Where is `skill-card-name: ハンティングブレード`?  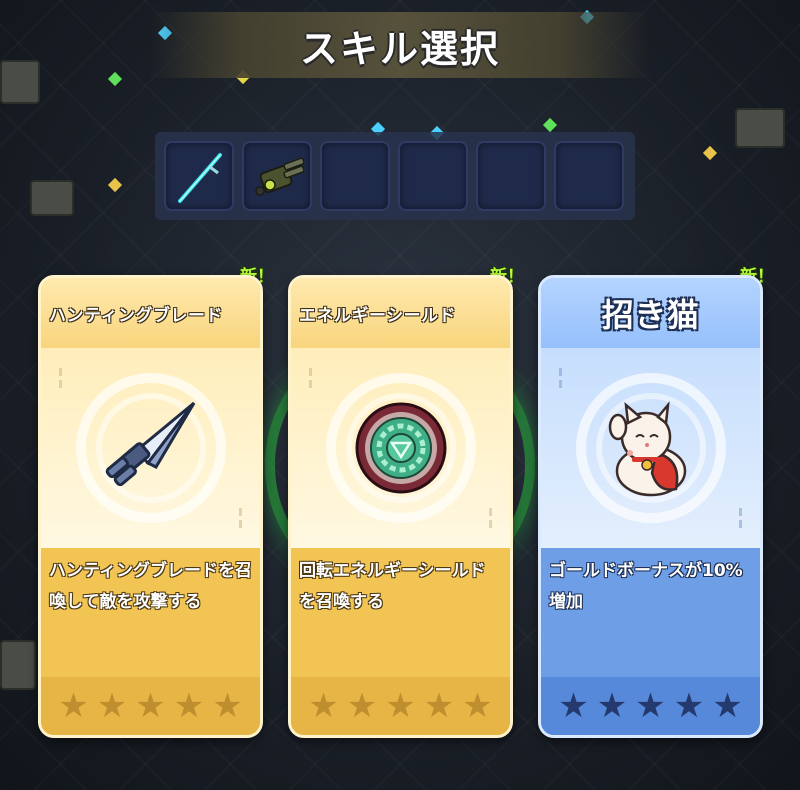 skill-card-name: ハンティングブレード is located at coordinates (150, 313).